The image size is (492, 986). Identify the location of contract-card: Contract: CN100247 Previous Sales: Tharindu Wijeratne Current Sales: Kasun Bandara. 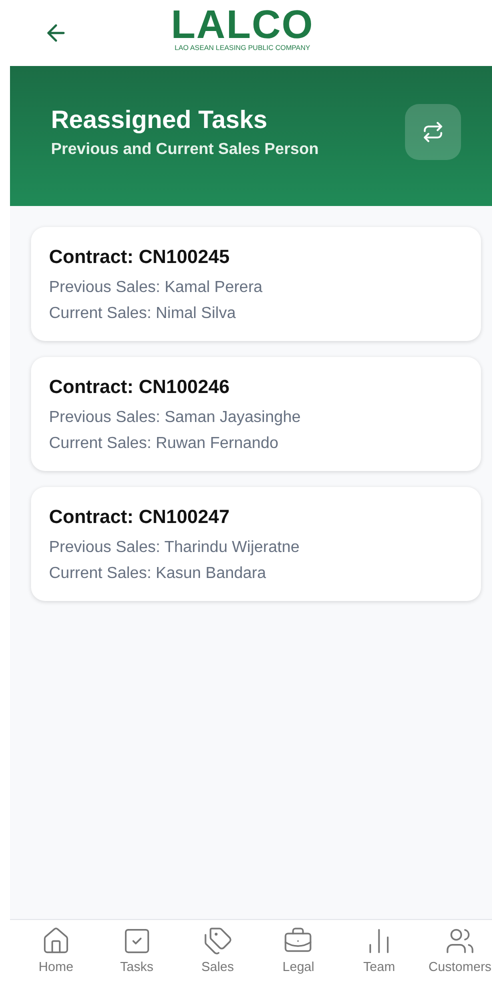
(256, 544).